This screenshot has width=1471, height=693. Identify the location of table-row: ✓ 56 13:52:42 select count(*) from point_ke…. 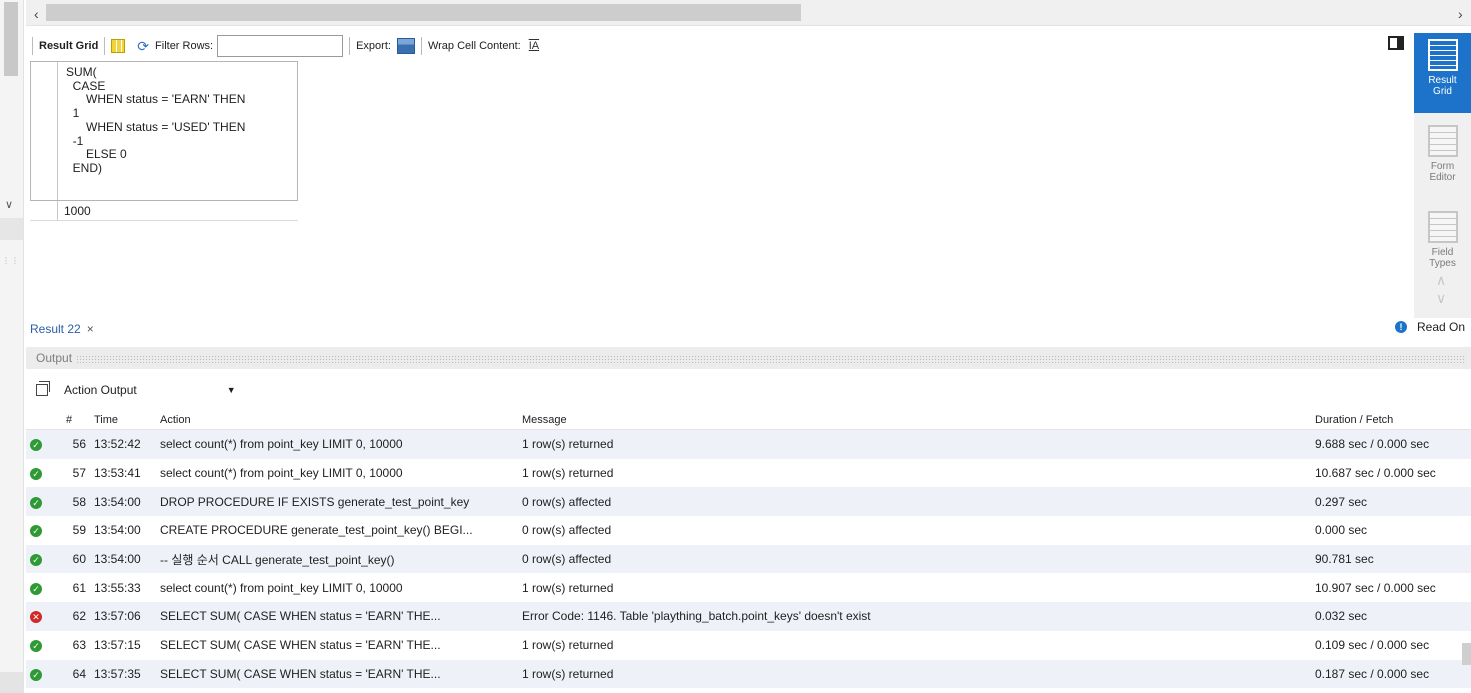
(748, 444).